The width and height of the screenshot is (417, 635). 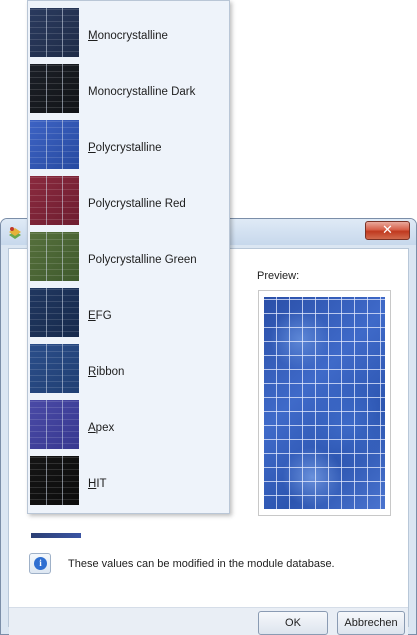 I want to click on dropdown-item-label: Ribbon, so click(x=106, y=372).